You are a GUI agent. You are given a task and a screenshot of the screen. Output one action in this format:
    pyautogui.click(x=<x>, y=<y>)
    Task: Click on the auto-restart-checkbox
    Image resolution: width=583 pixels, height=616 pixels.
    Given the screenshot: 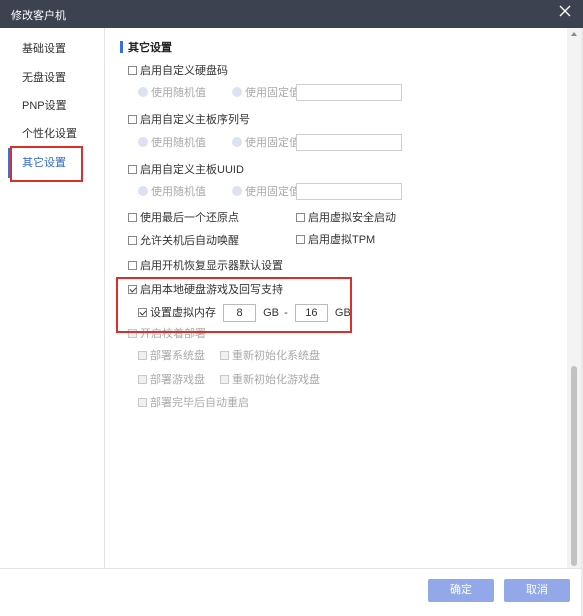 What is the action you would take?
    pyautogui.click(x=142, y=402)
    